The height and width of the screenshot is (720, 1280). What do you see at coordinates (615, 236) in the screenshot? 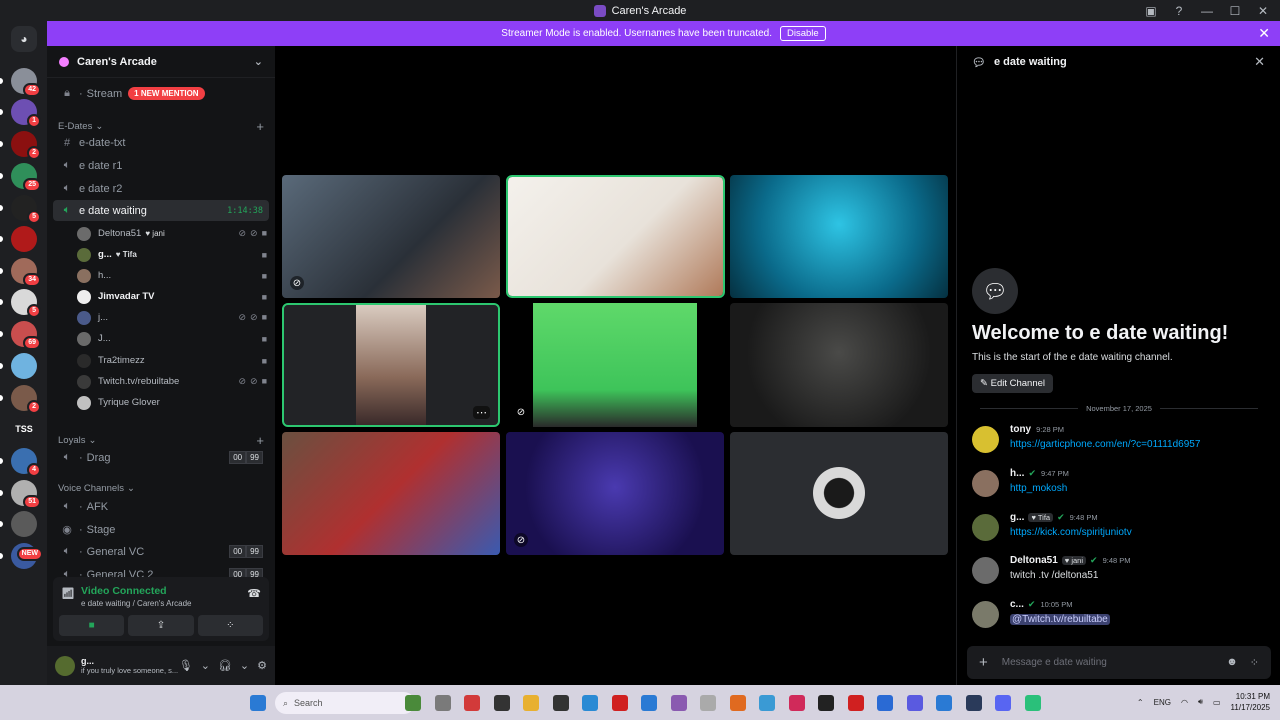
I see `video-tile-speaking` at bounding box center [615, 236].